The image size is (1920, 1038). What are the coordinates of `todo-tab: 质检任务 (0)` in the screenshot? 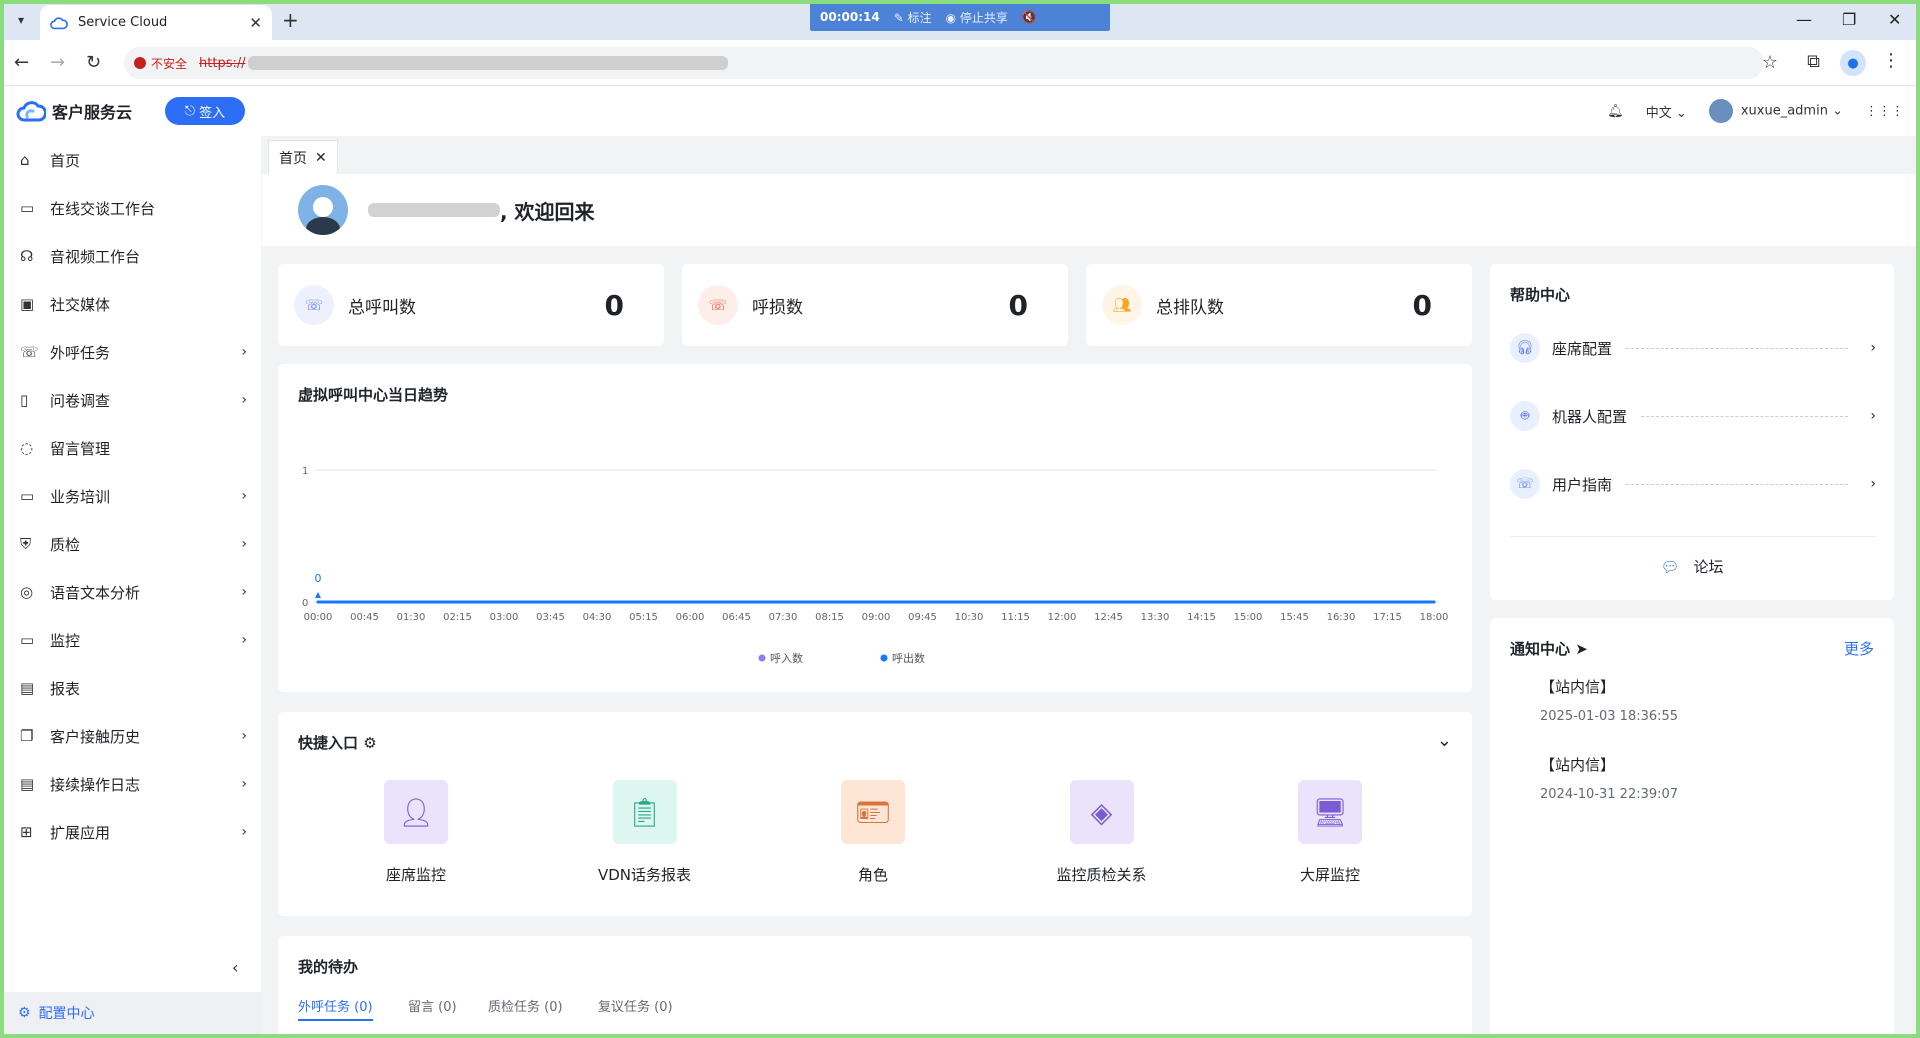 It's located at (525, 1005).